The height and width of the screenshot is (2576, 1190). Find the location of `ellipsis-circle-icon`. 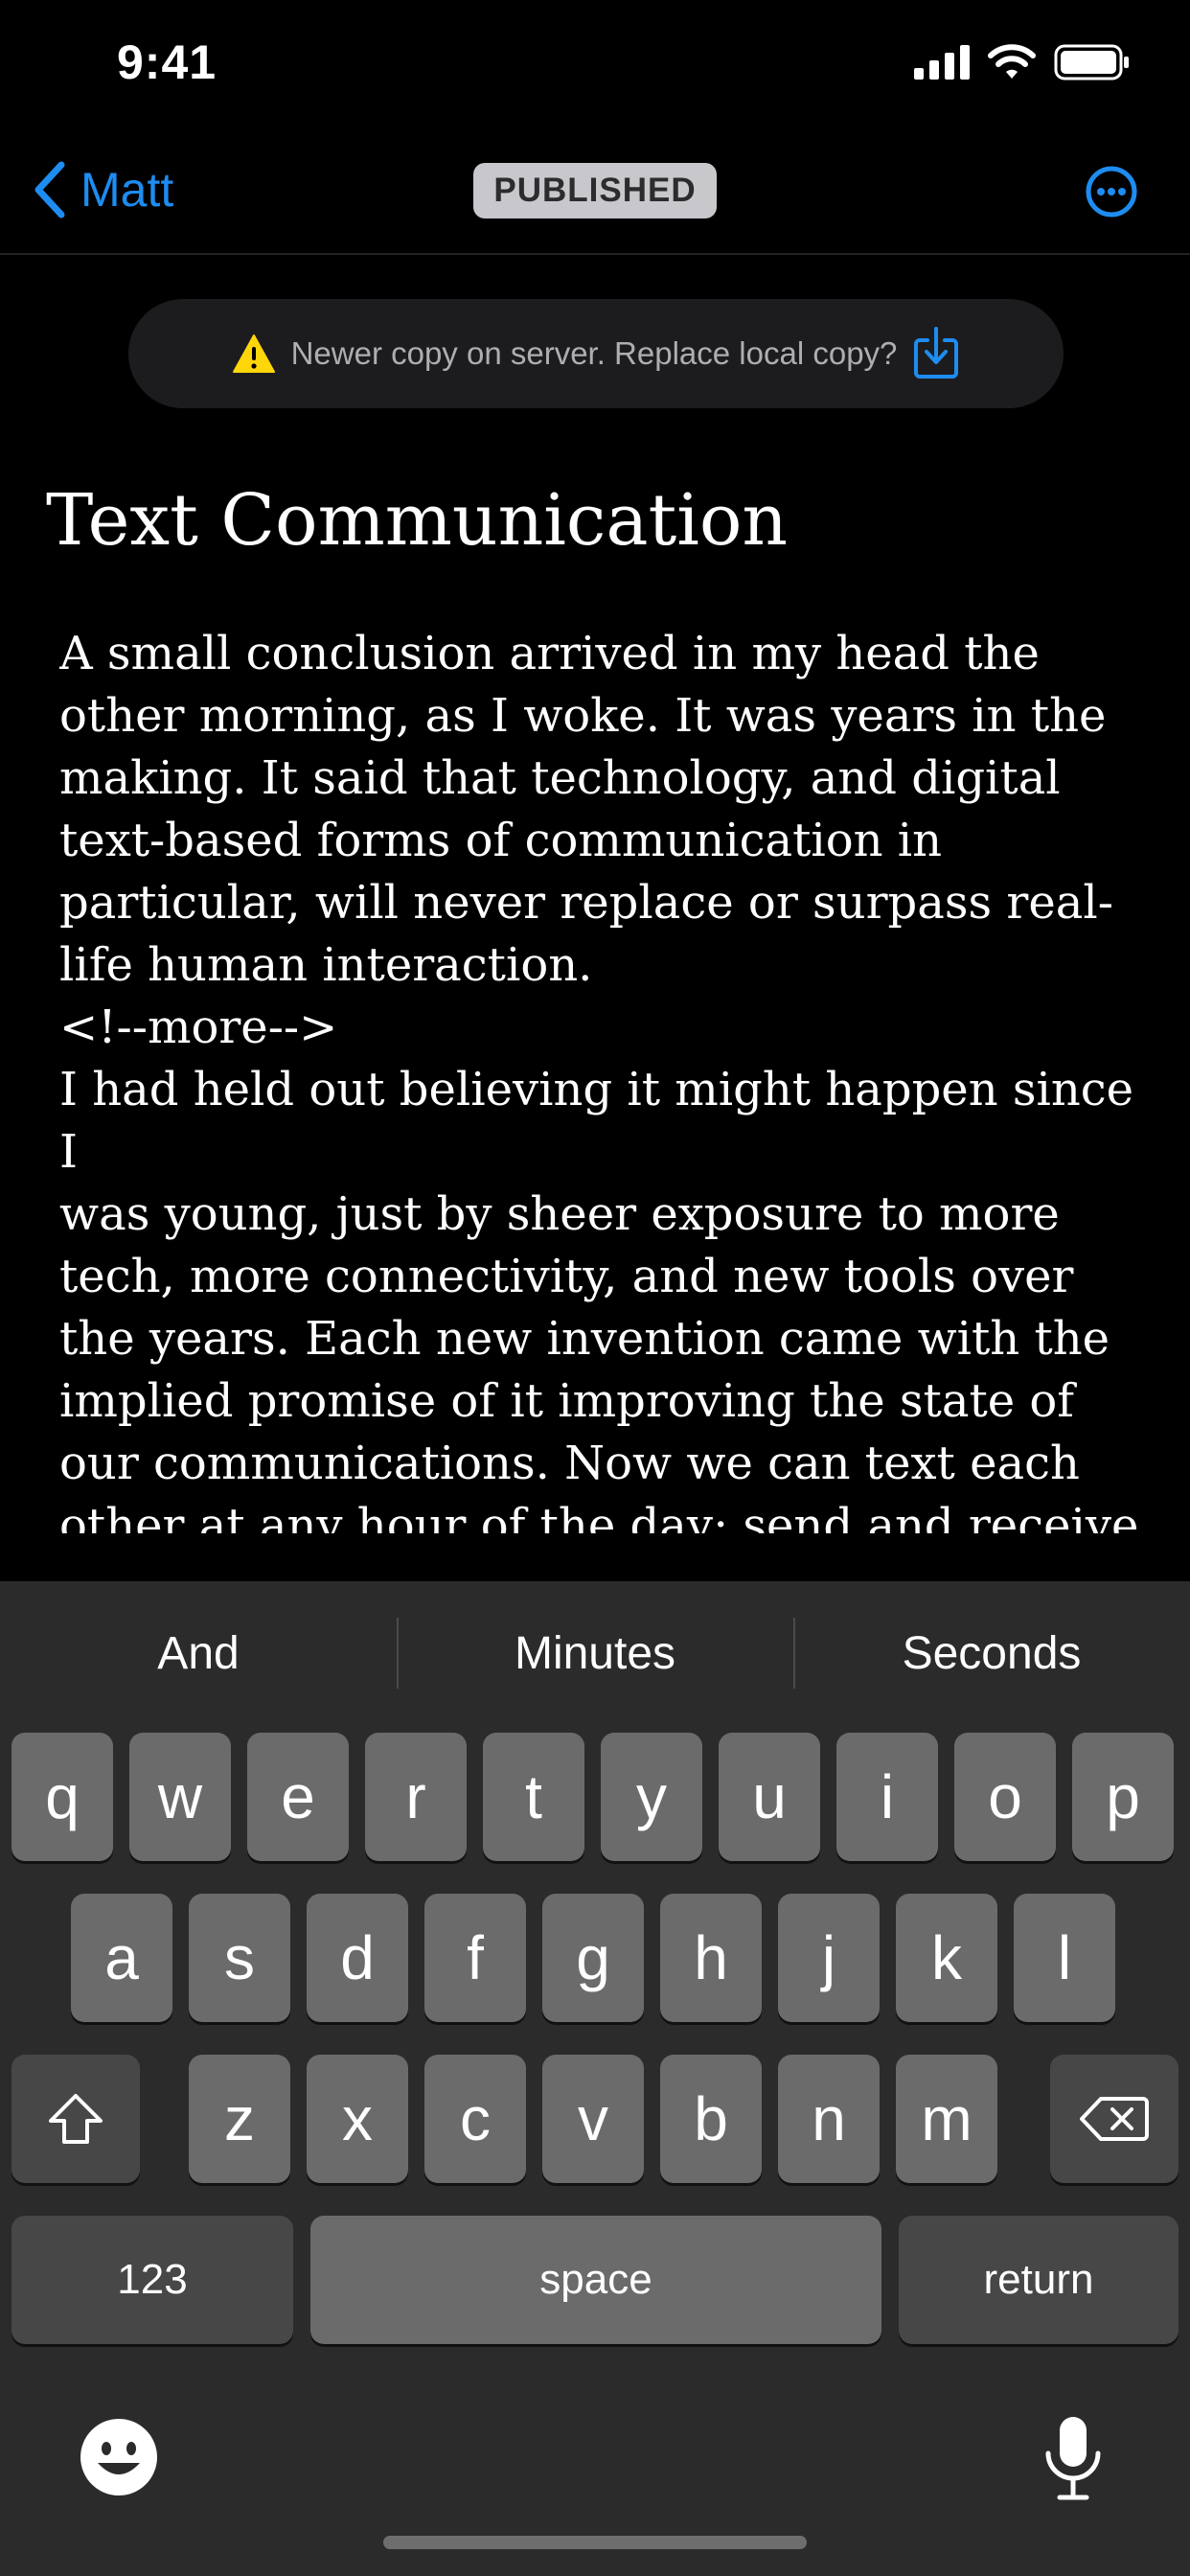

ellipsis-circle-icon is located at coordinates (1111, 192).